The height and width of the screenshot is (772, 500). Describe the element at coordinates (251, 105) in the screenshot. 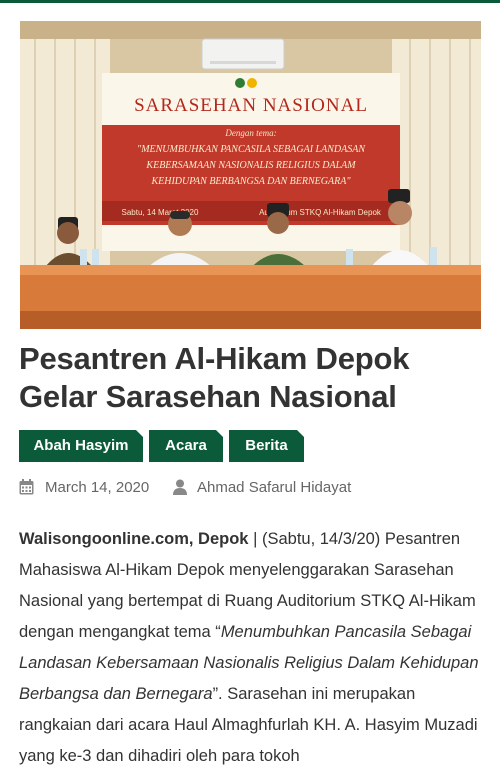

I see `banner-heading: SARASEHAN NASIONAL` at that location.